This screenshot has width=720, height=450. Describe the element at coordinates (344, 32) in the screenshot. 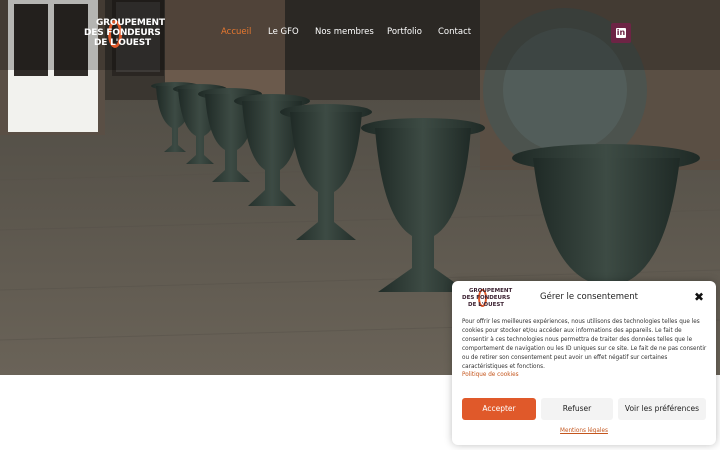

I see `nav-item-nos-membres: Nos membres` at that location.